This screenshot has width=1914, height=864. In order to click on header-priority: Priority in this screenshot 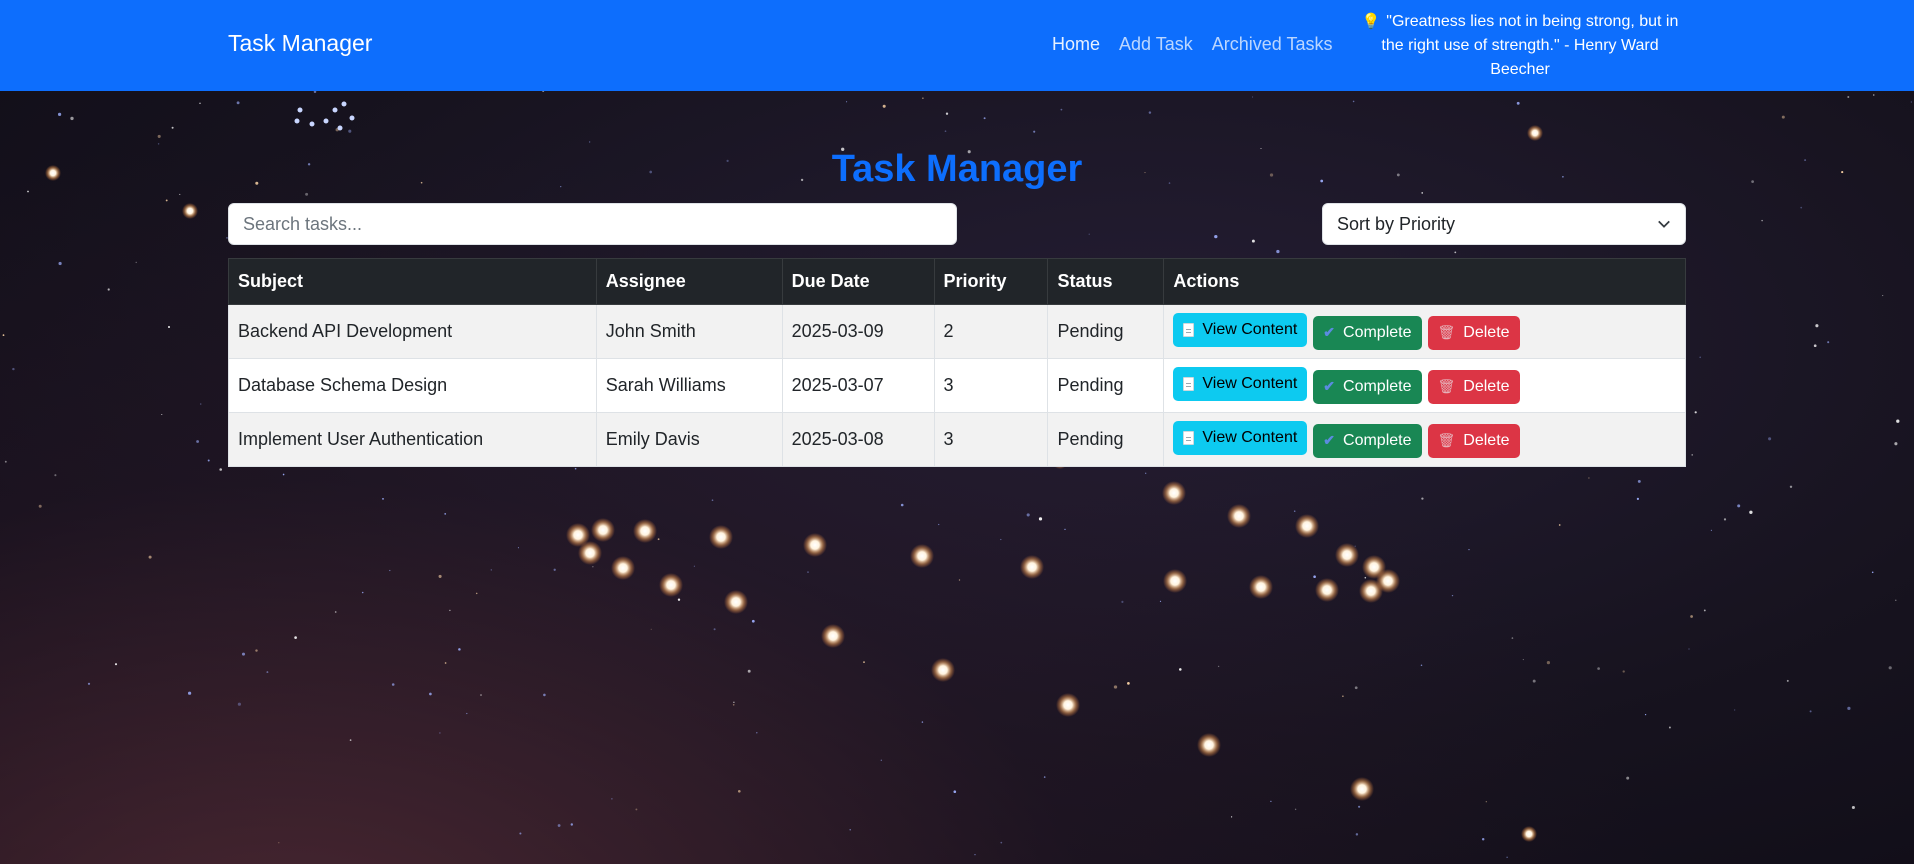, I will do `click(991, 281)`.